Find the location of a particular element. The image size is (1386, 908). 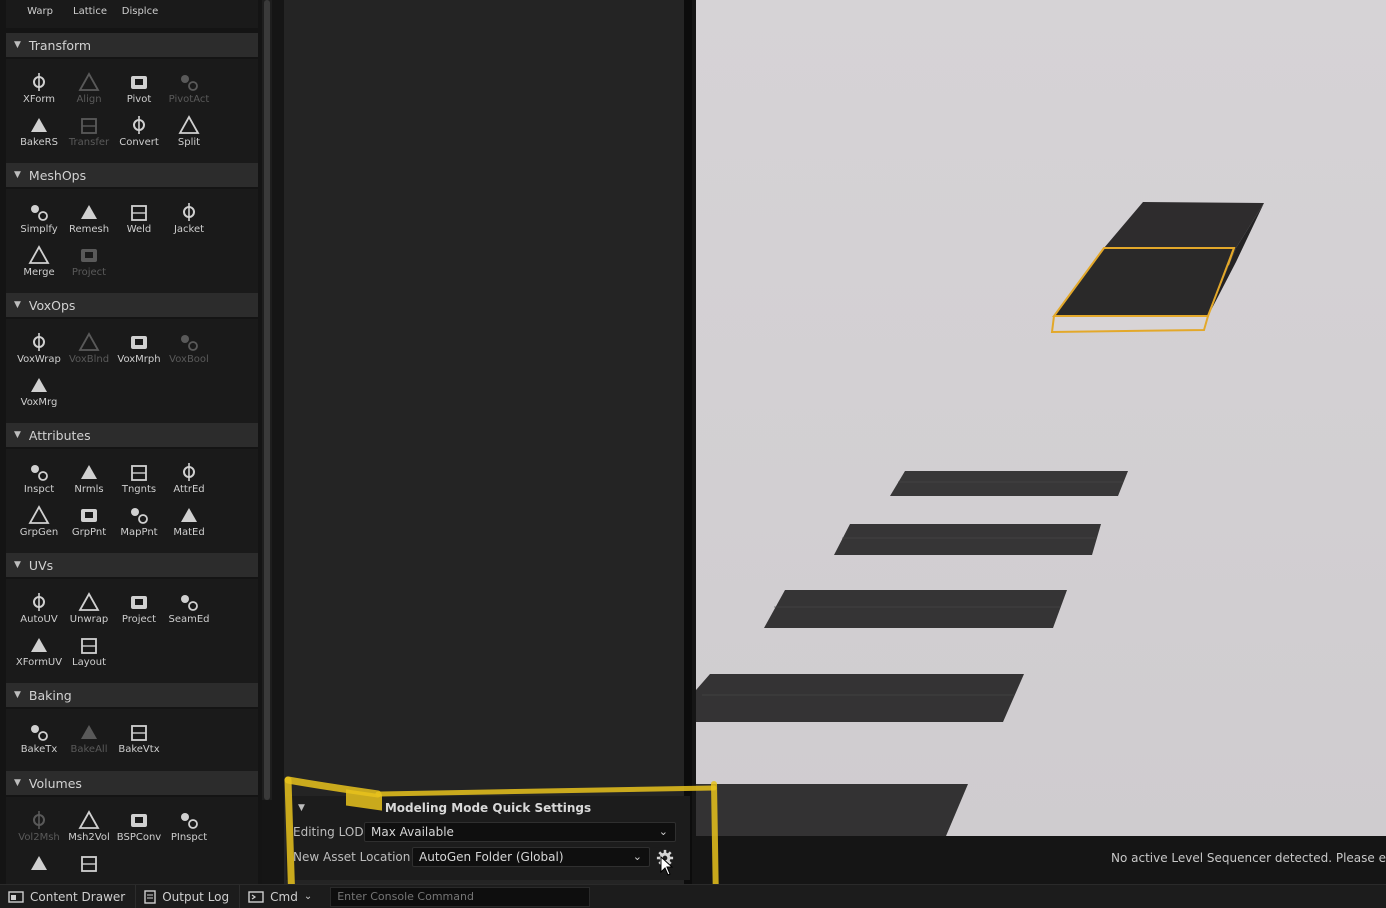

tool-button: BakeRS is located at coordinates (39, 134).